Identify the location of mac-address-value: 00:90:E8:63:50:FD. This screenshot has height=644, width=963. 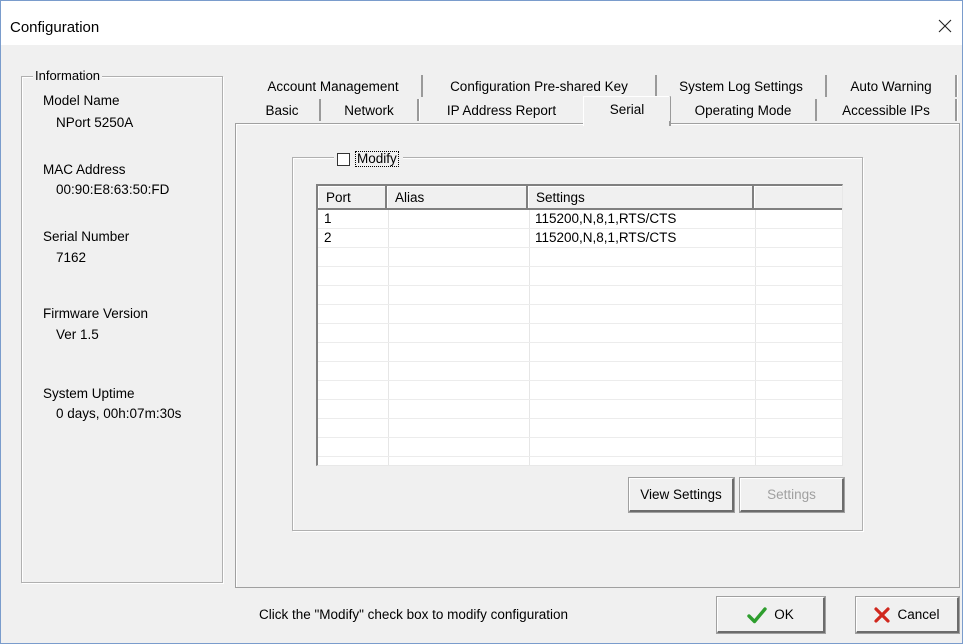
(113, 189).